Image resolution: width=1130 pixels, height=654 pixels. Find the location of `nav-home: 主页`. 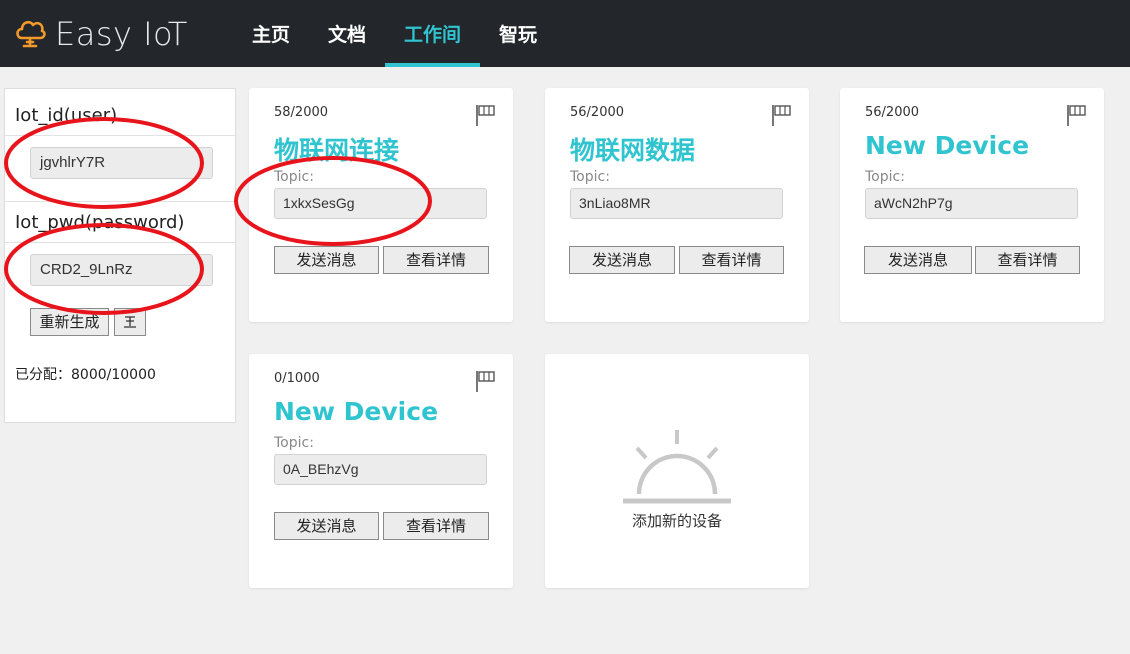

nav-home: 主页 is located at coordinates (271, 33).